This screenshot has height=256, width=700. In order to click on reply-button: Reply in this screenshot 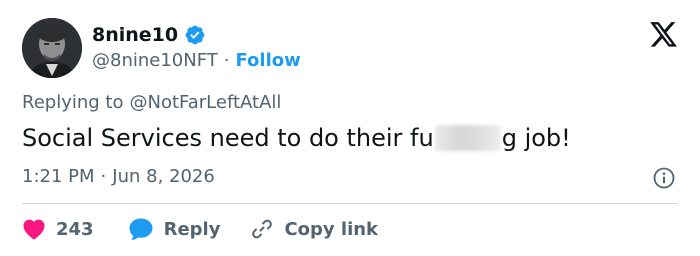, I will do `click(174, 229)`.